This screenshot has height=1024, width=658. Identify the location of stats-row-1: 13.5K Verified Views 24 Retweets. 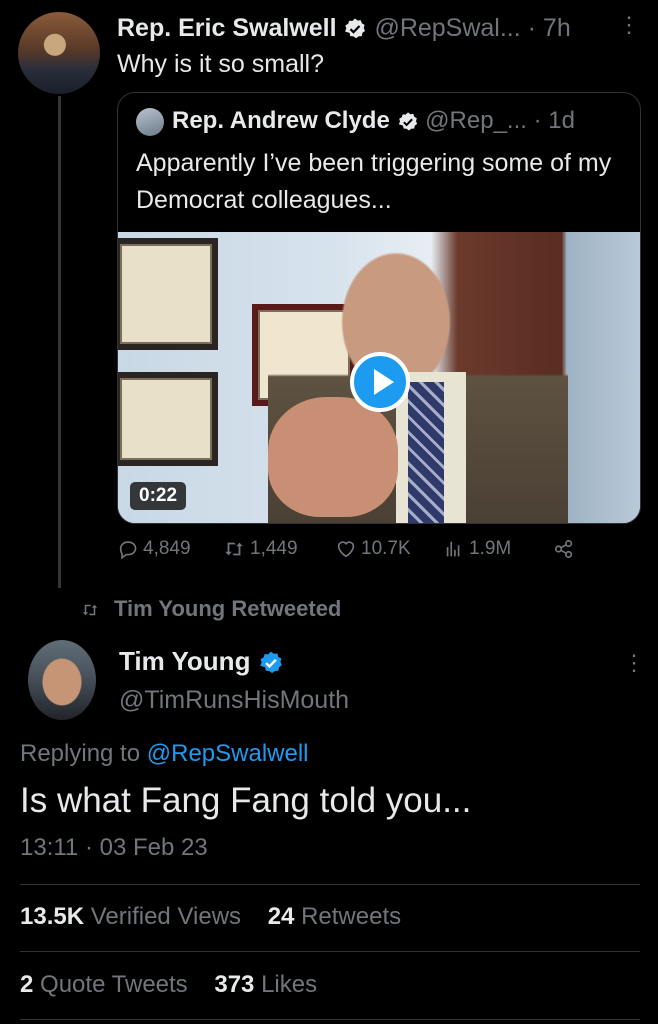
(210, 917).